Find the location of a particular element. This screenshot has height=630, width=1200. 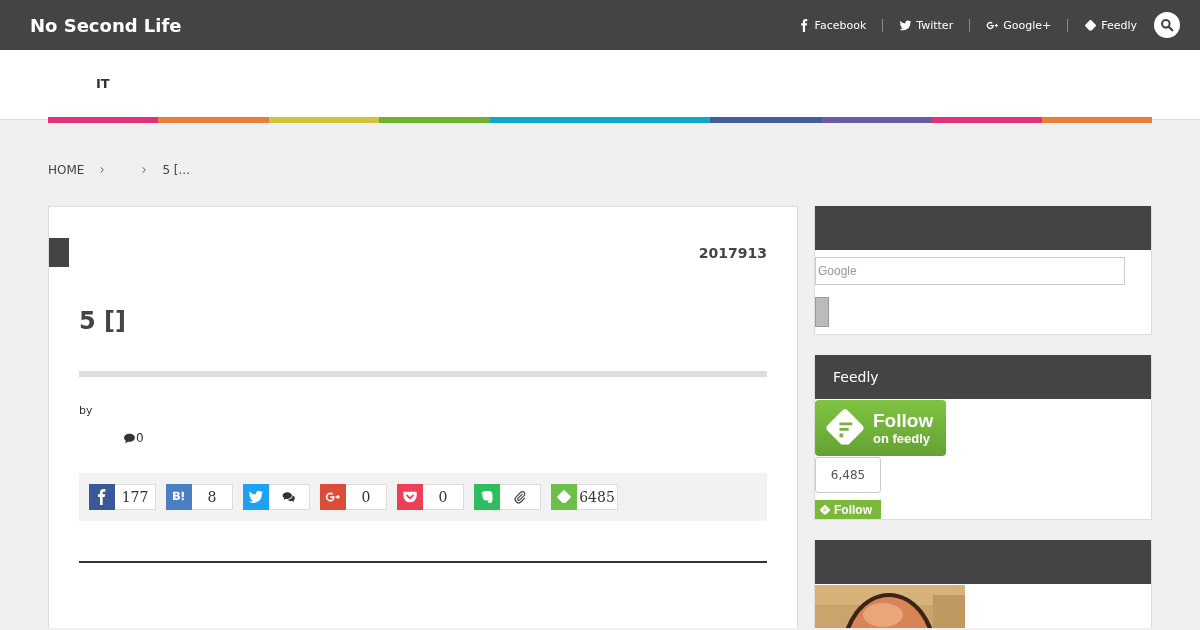

comment-count: 0 is located at coordinates (140, 438).